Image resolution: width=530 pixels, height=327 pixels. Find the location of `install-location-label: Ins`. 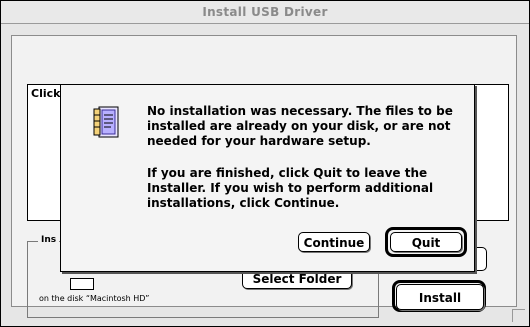

install-location-label: Ins is located at coordinates (49, 240).